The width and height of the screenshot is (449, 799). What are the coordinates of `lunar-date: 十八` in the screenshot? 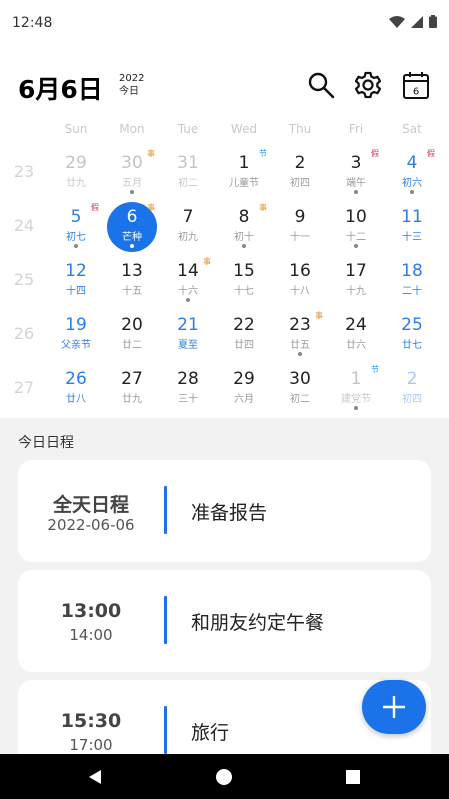 It's located at (300, 291).